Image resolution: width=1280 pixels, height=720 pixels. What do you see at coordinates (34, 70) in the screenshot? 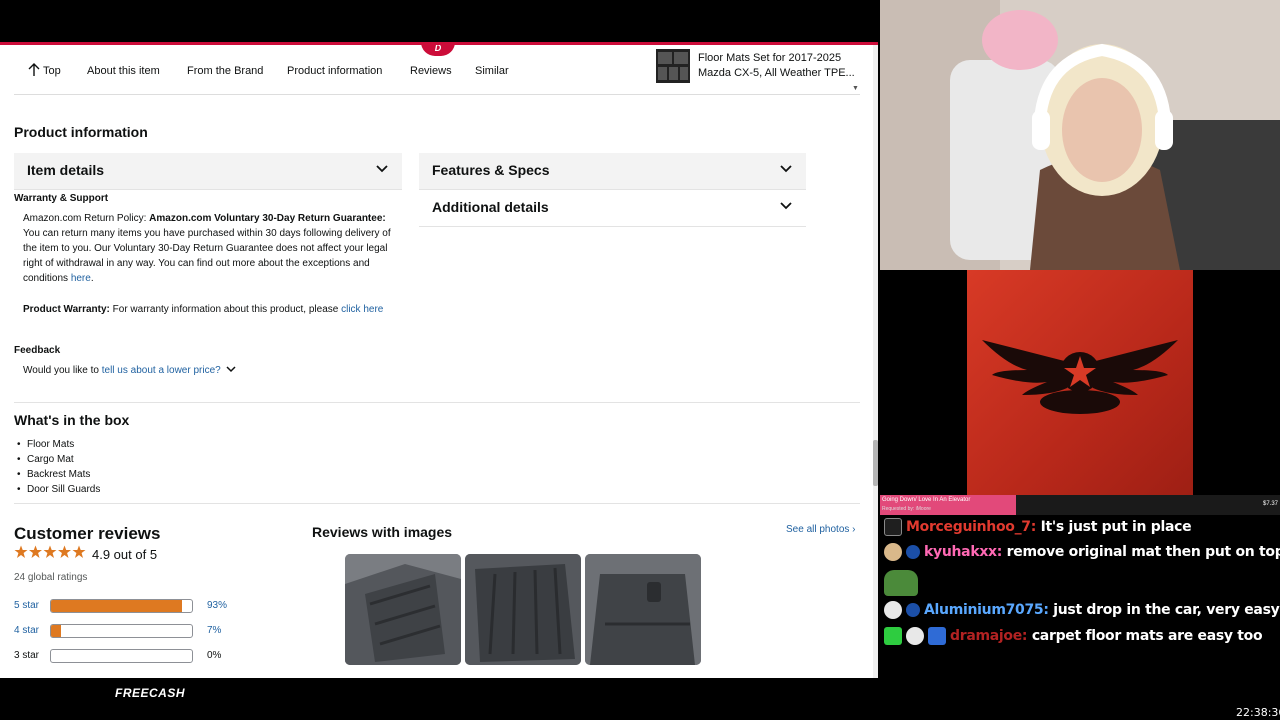
I see `arrow-up-icon` at bounding box center [34, 70].